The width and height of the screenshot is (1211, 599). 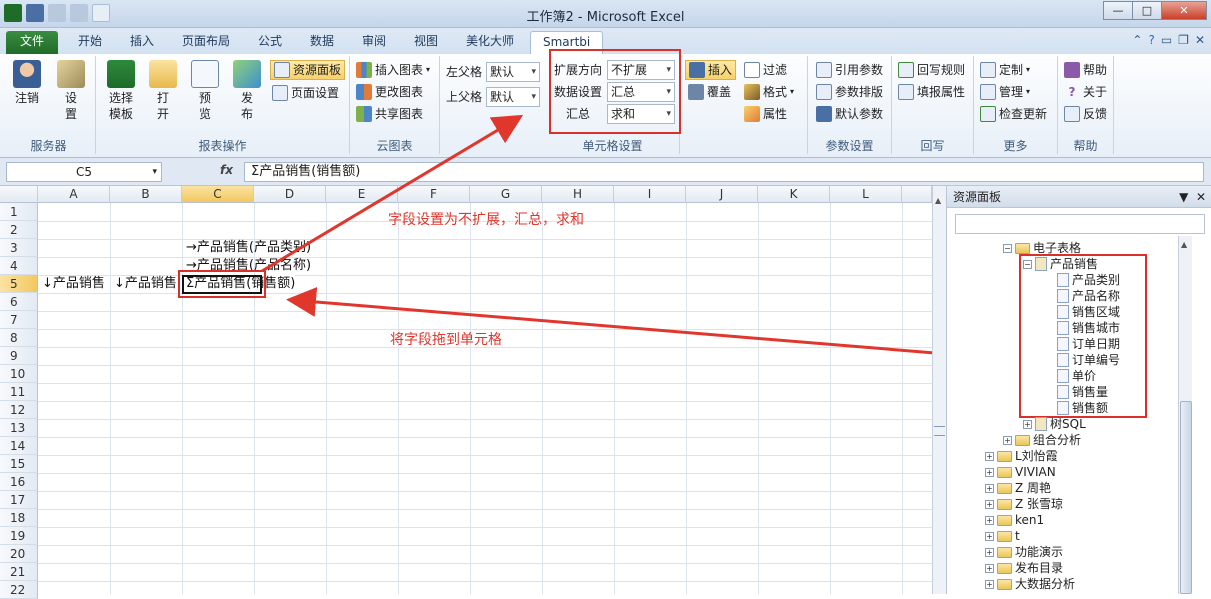 What do you see at coordinates (977, 197) in the screenshot?
I see `resource-panel-title: 资源面板` at bounding box center [977, 197].